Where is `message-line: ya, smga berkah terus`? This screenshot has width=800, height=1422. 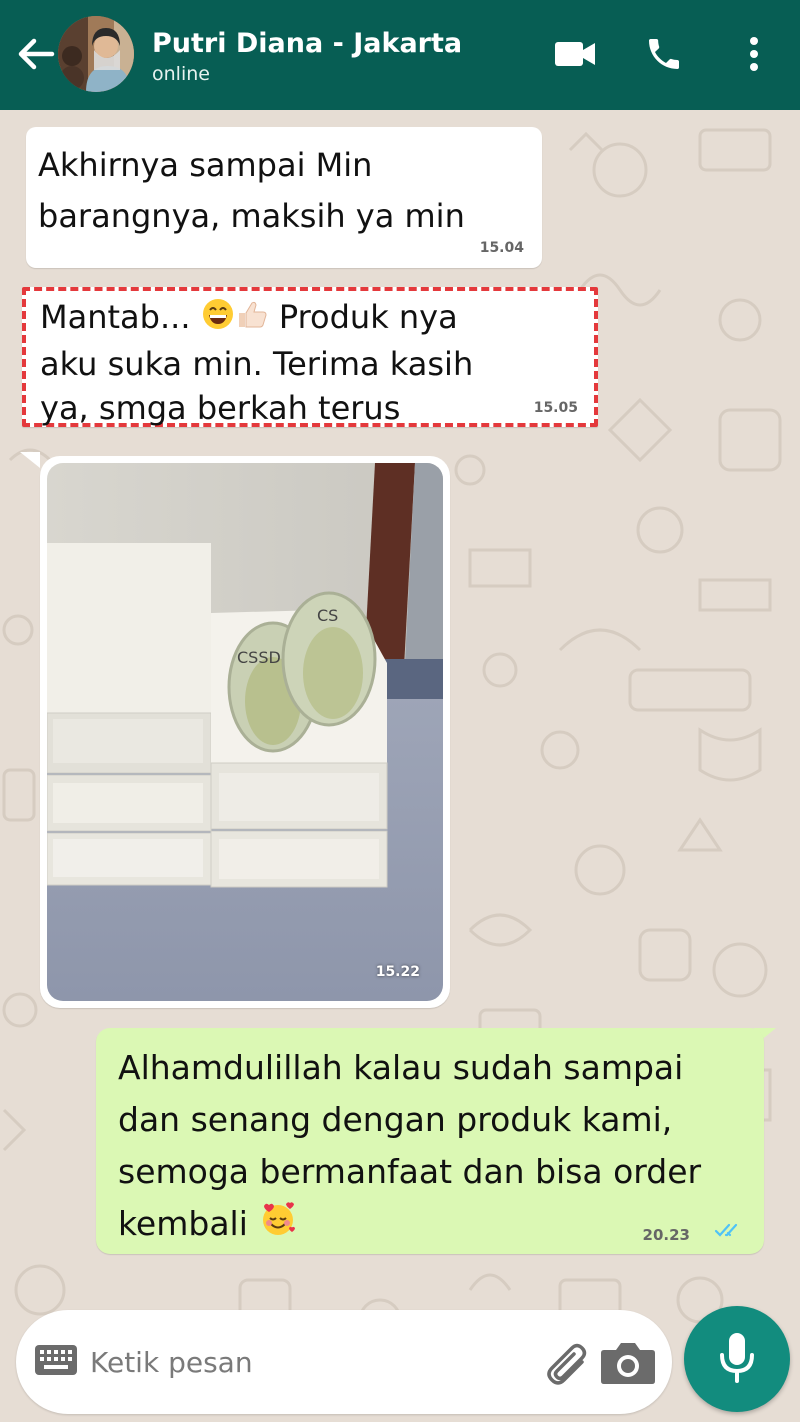
message-line: ya, smga berkah terus is located at coordinates (220, 407).